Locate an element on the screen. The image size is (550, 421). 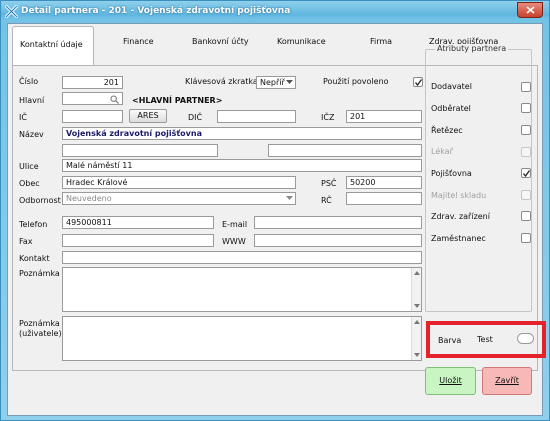
email-field is located at coordinates (338, 222).